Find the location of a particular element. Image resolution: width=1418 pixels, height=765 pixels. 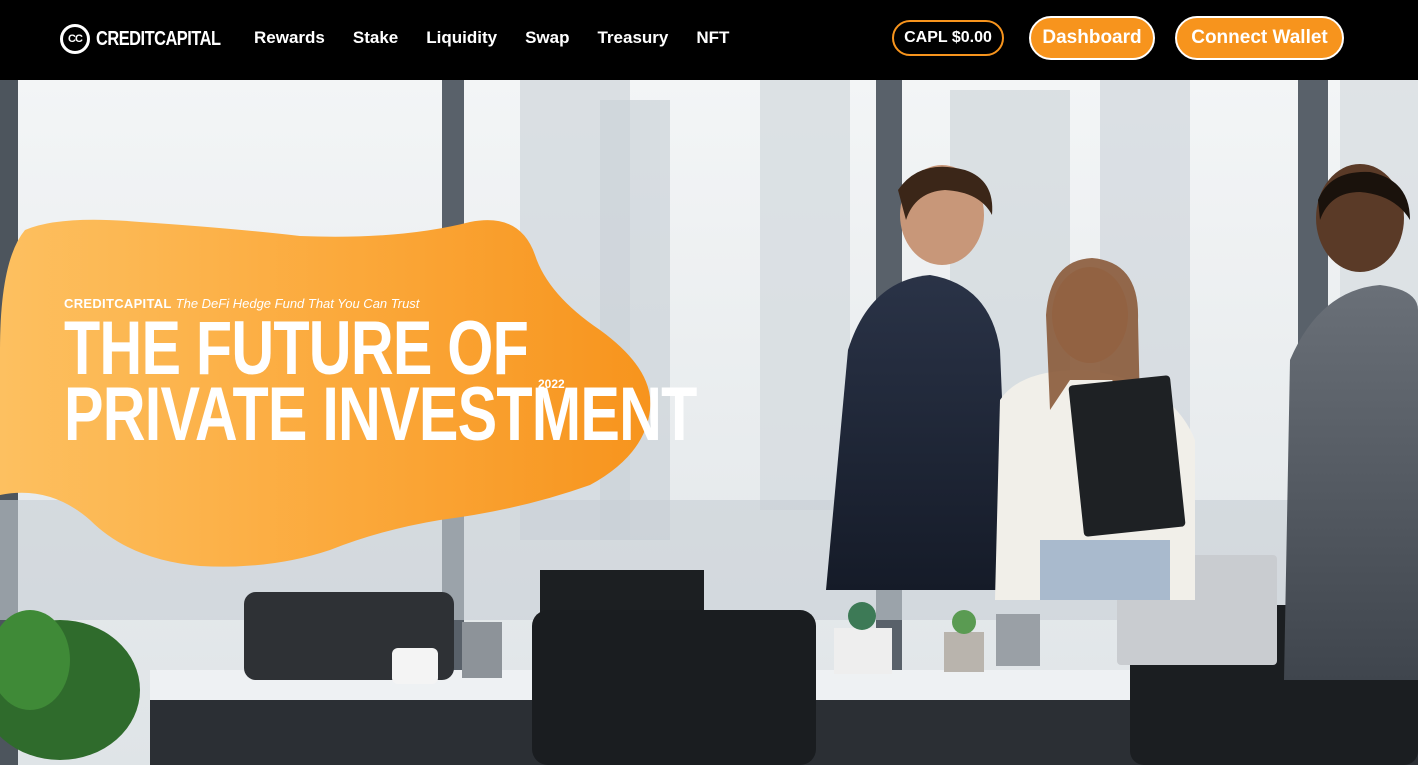

hero-year: 2022 is located at coordinates (551, 384).